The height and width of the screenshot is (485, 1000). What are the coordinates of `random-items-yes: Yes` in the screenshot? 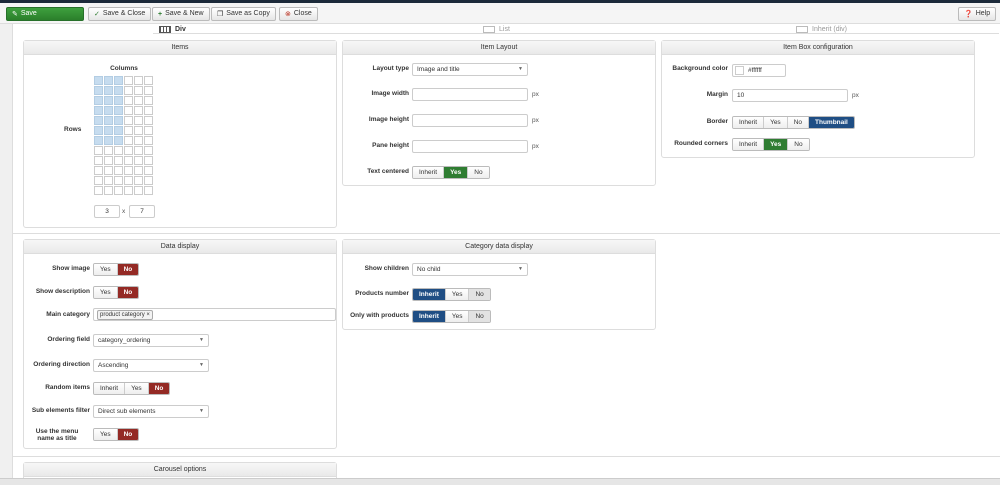 It's located at (137, 388).